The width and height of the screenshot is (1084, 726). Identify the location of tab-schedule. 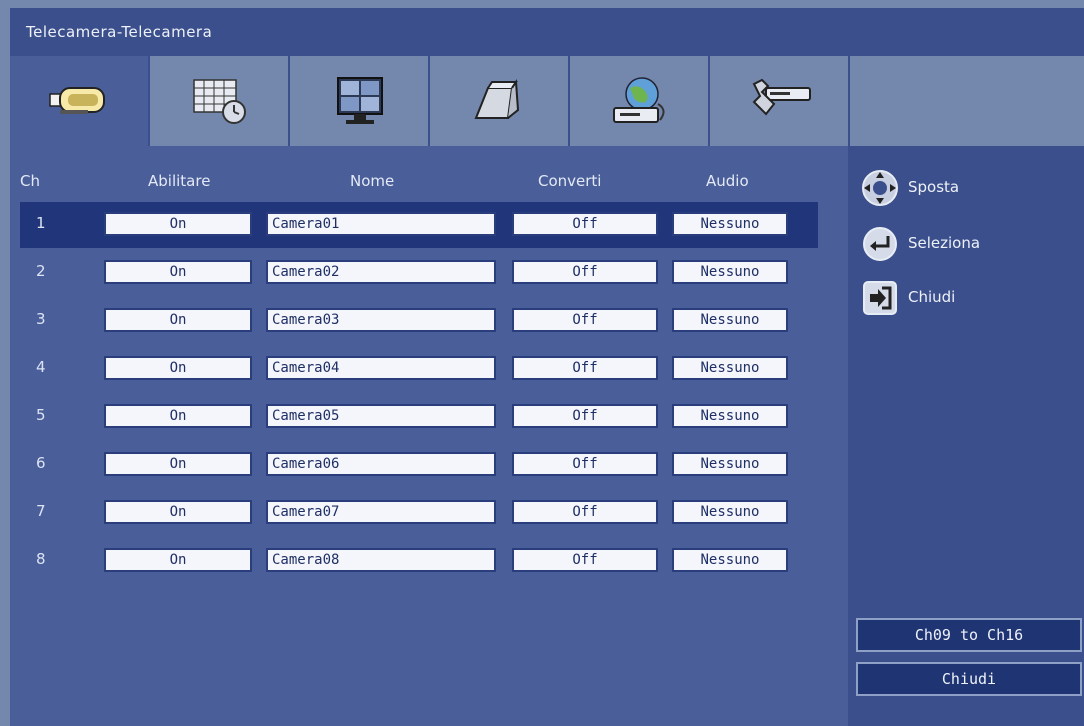
(220, 101).